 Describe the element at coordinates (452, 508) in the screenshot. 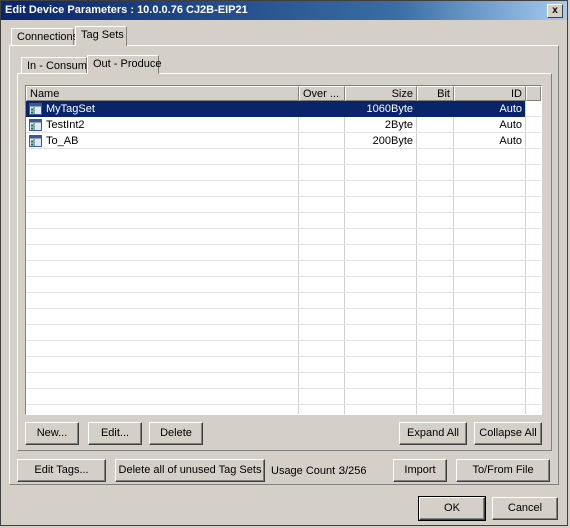

I see `ok-button: OK` at that location.